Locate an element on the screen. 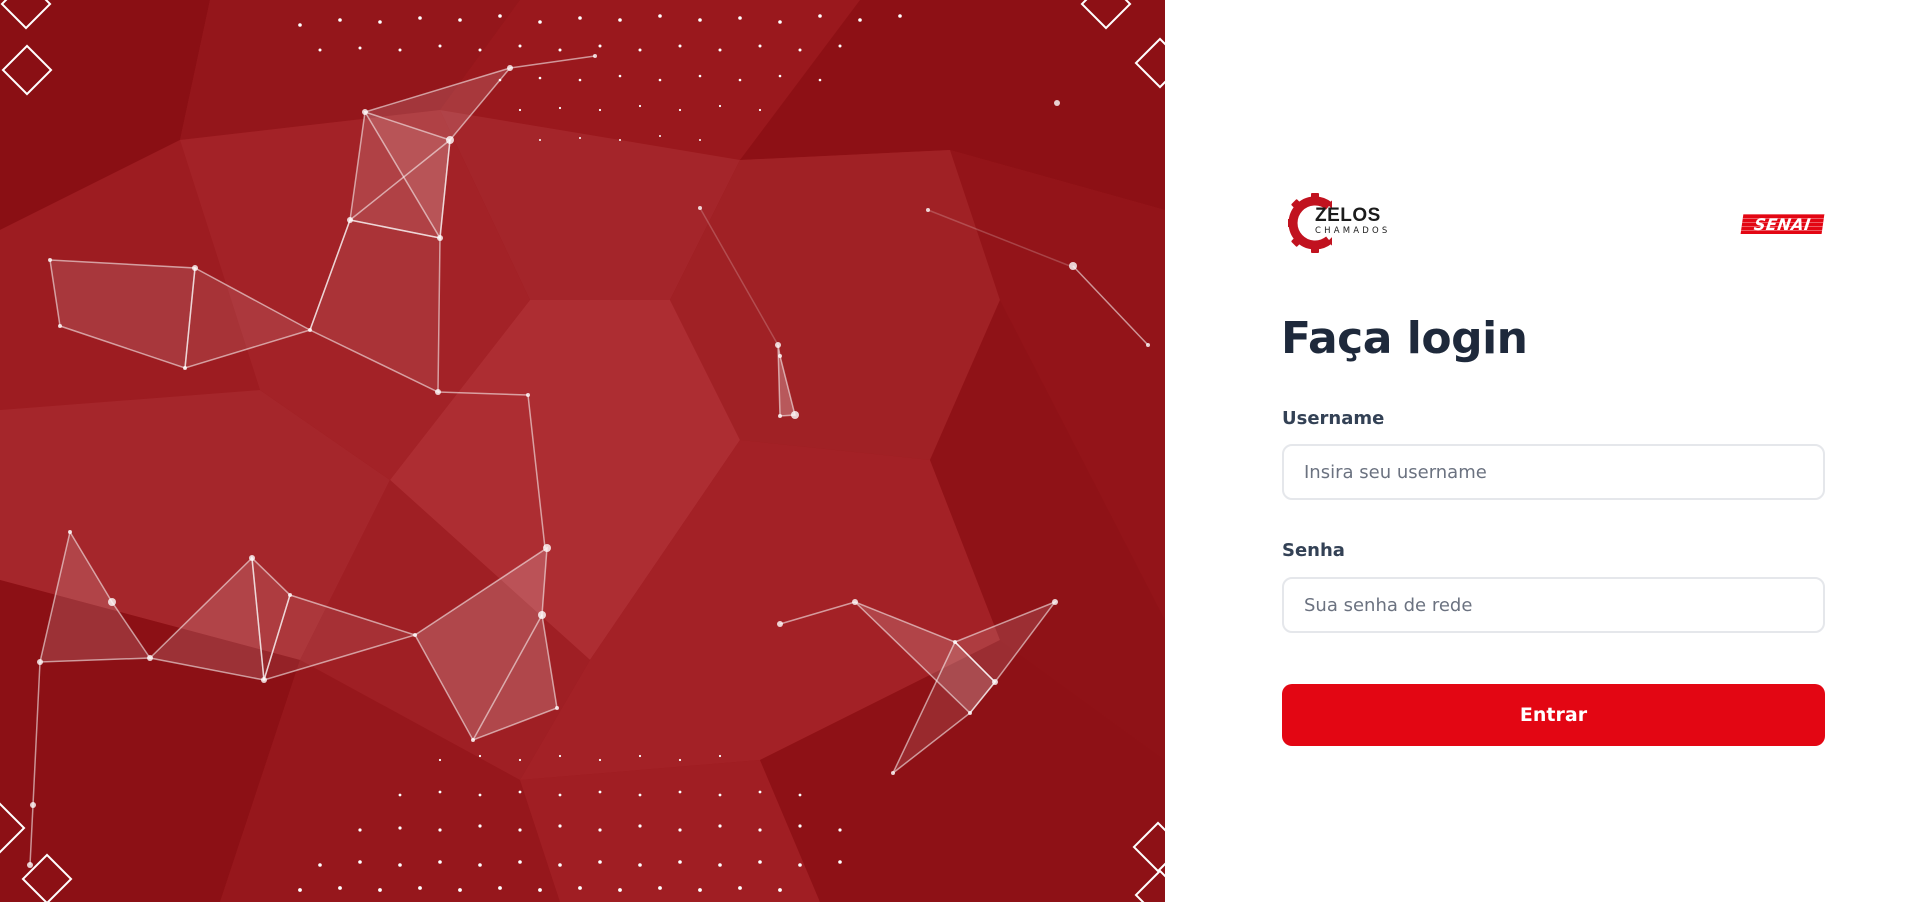 Image resolution: width=1913 pixels, height=902 pixels. page-title: Faça login is located at coordinates (1404, 338).